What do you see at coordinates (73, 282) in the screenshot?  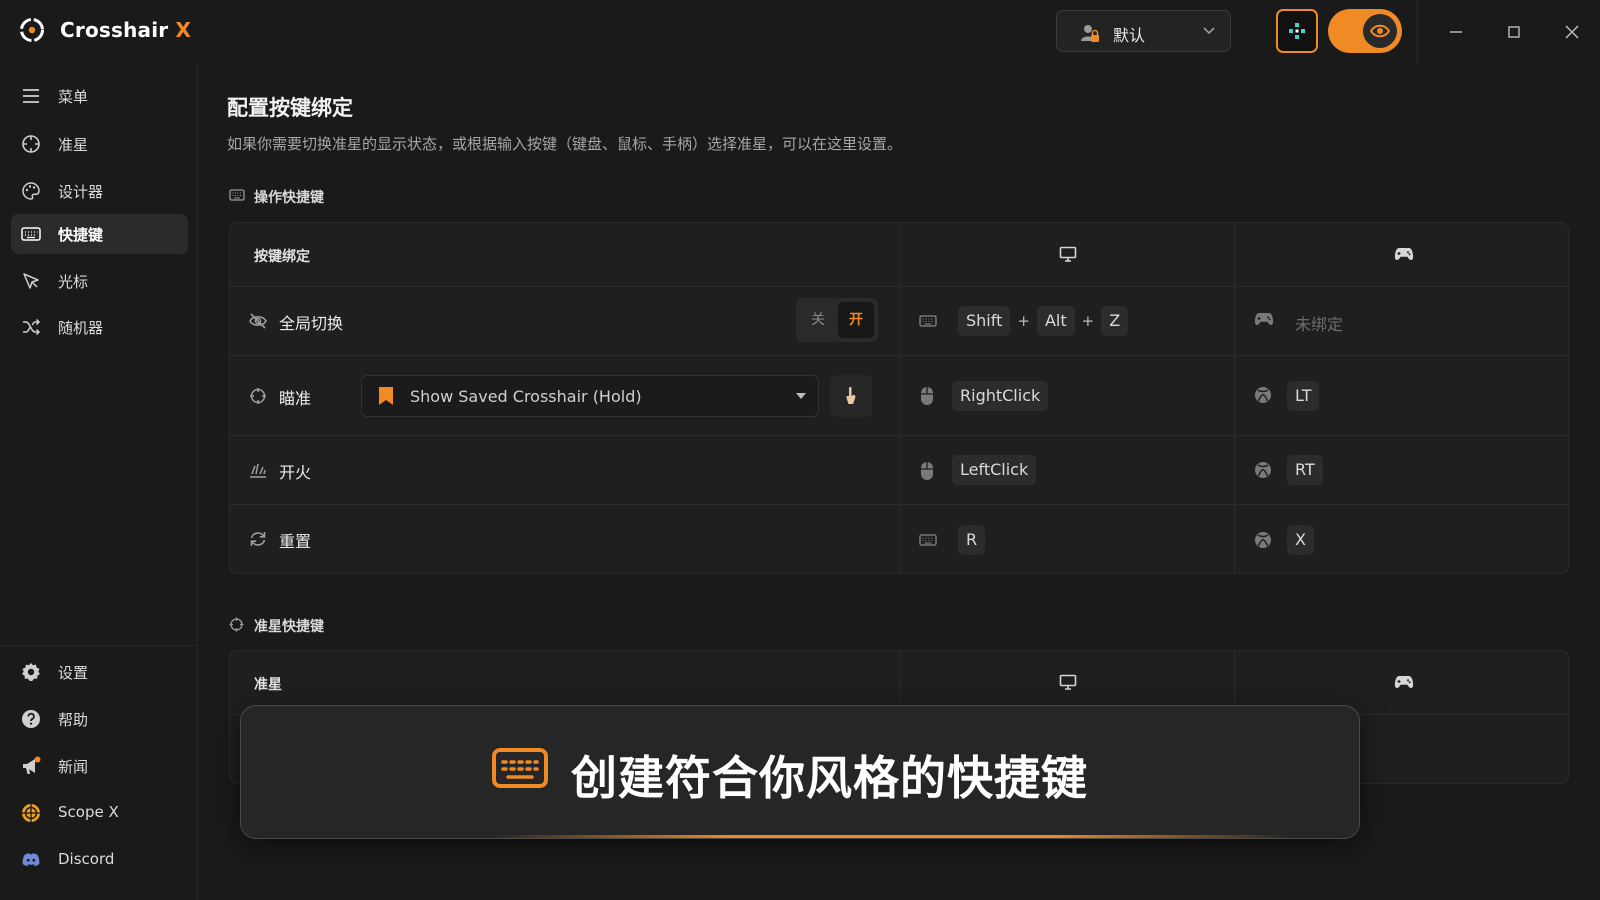 I see `sidebar-item-label: 光标` at bounding box center [73, 282].